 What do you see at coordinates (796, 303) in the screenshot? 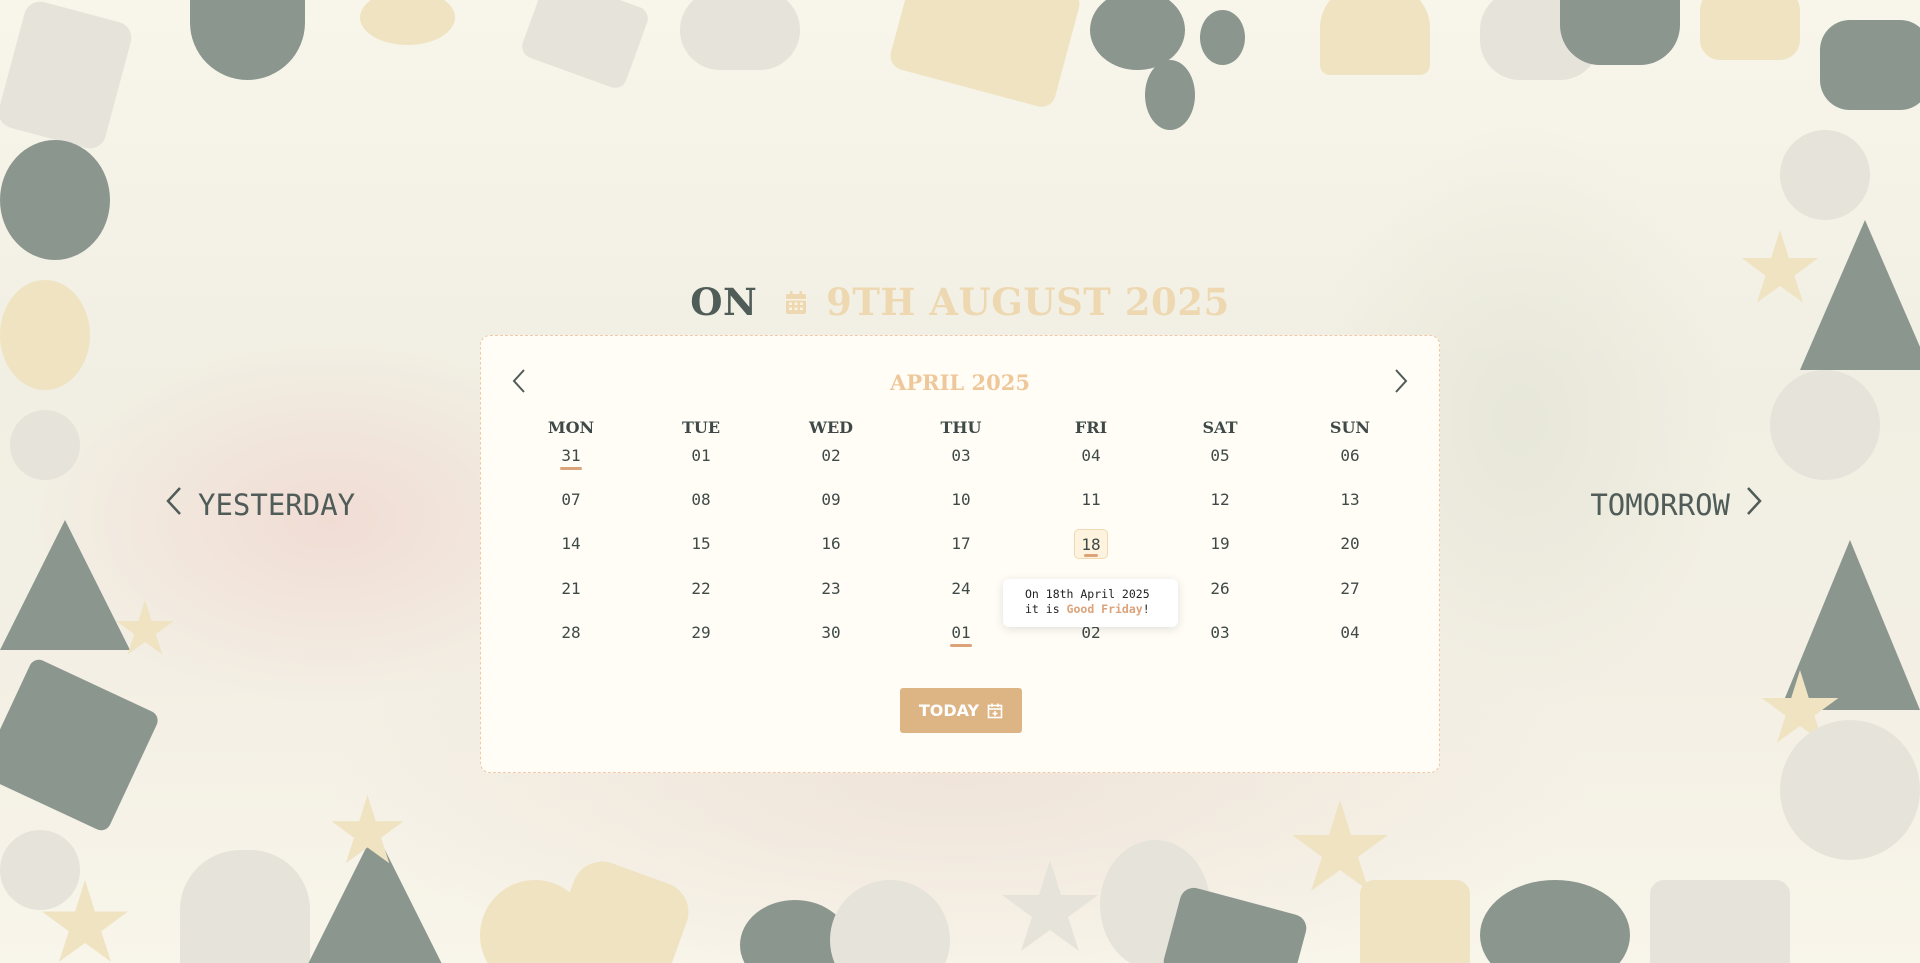
I see `calendar-icon` at bounding box center [796, 303].